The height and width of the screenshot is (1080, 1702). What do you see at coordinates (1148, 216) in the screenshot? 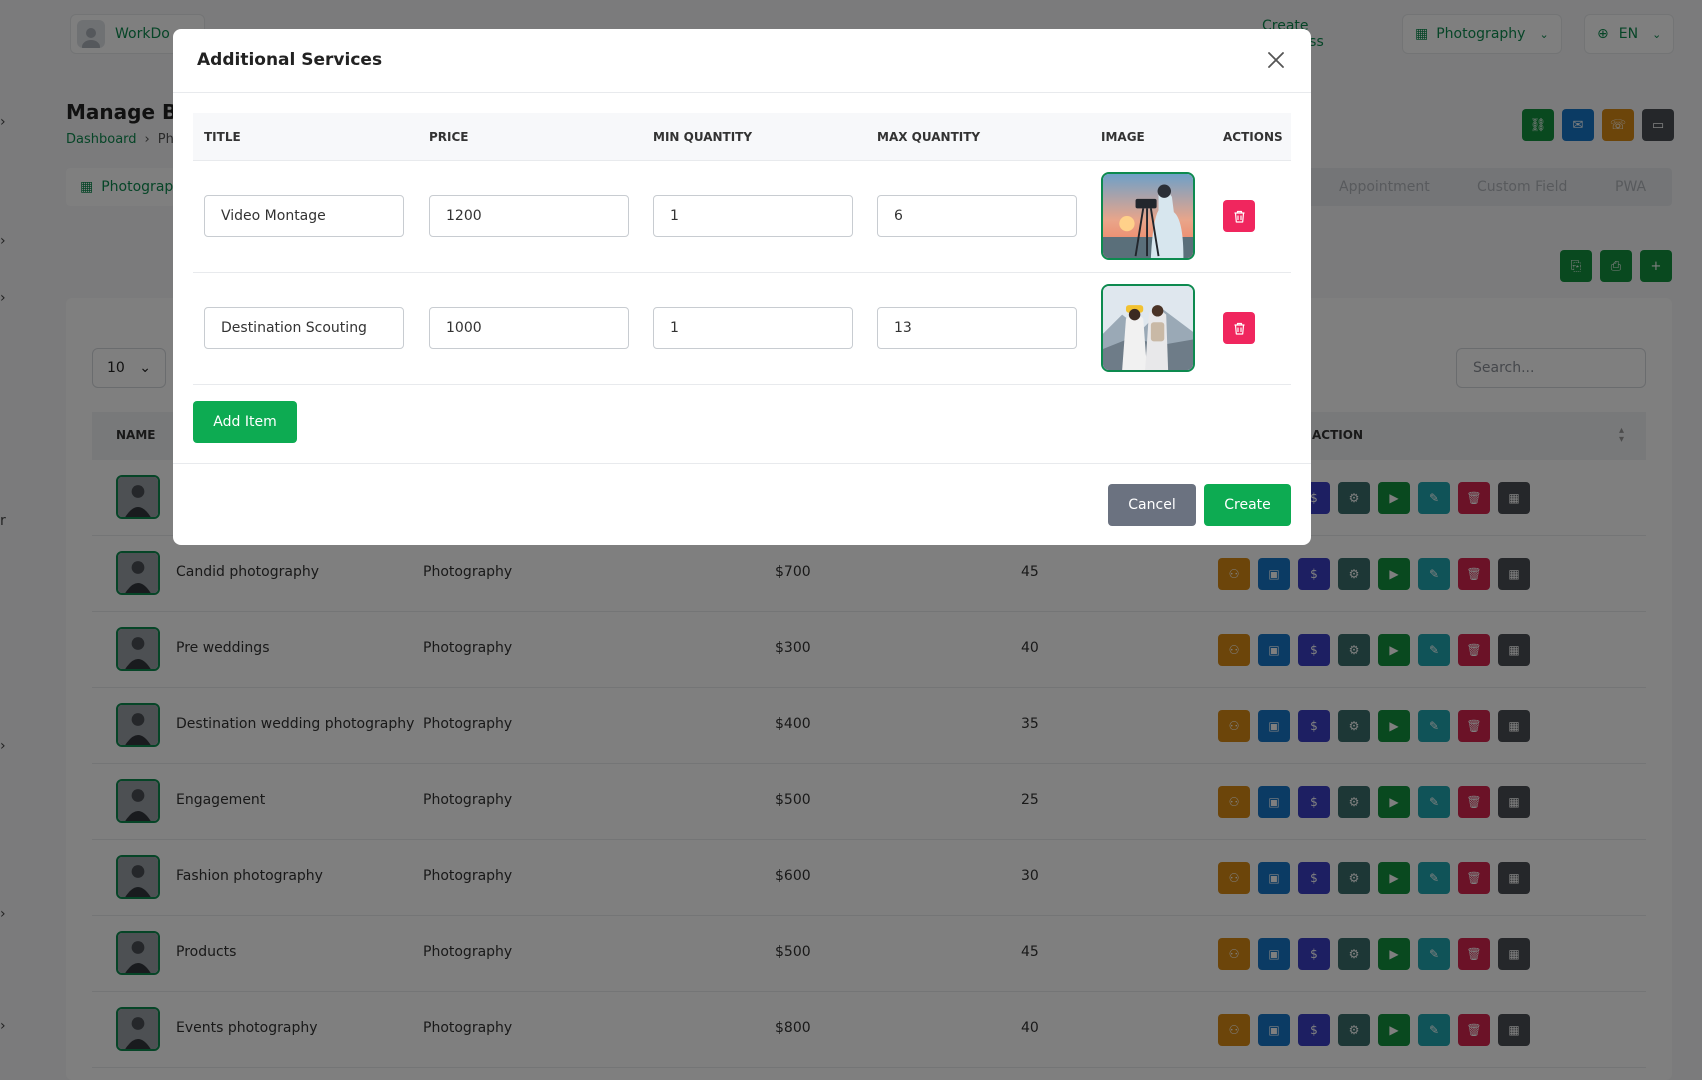
I see `photographer-sunset-image` at bounding box center [1148, 216].